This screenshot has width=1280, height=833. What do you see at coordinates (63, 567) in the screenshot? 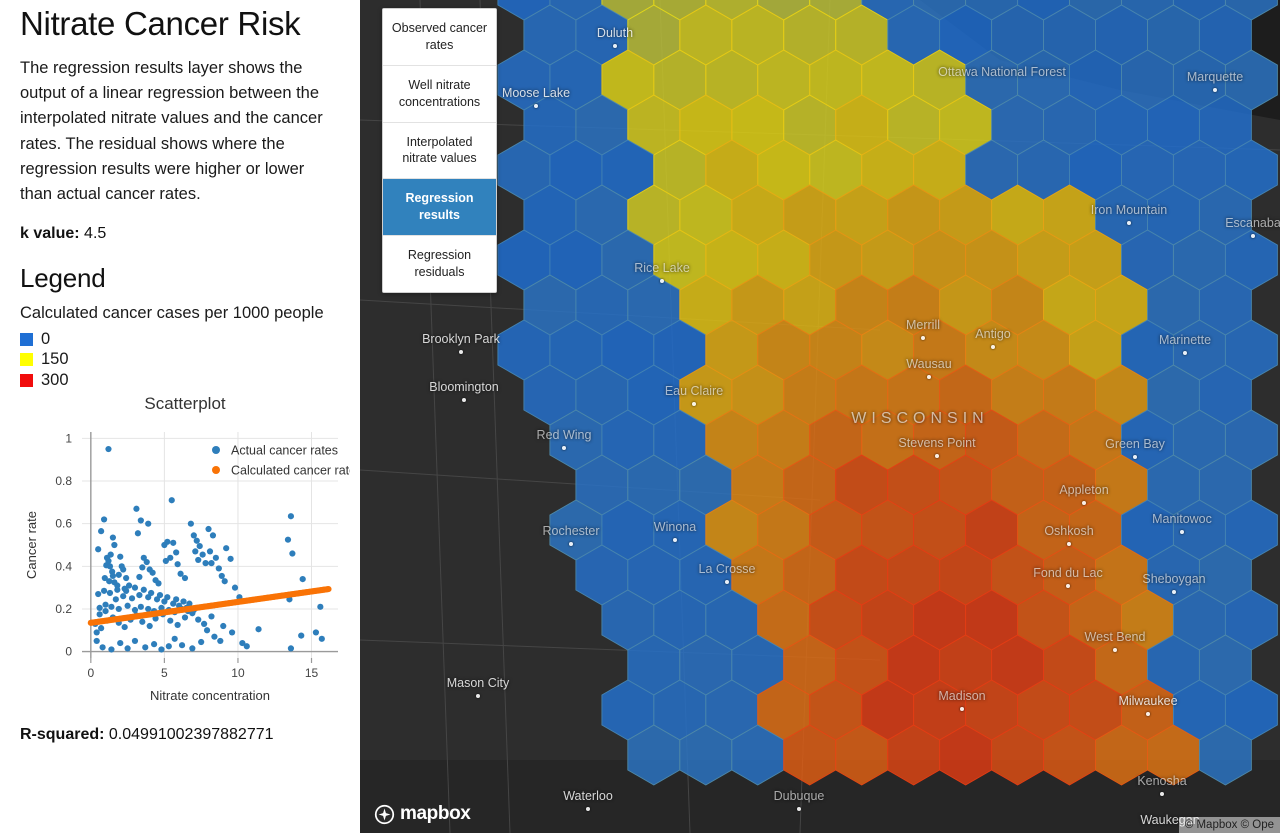
I see `y-tick-label: 0.4` at bounding box center [63, 567].